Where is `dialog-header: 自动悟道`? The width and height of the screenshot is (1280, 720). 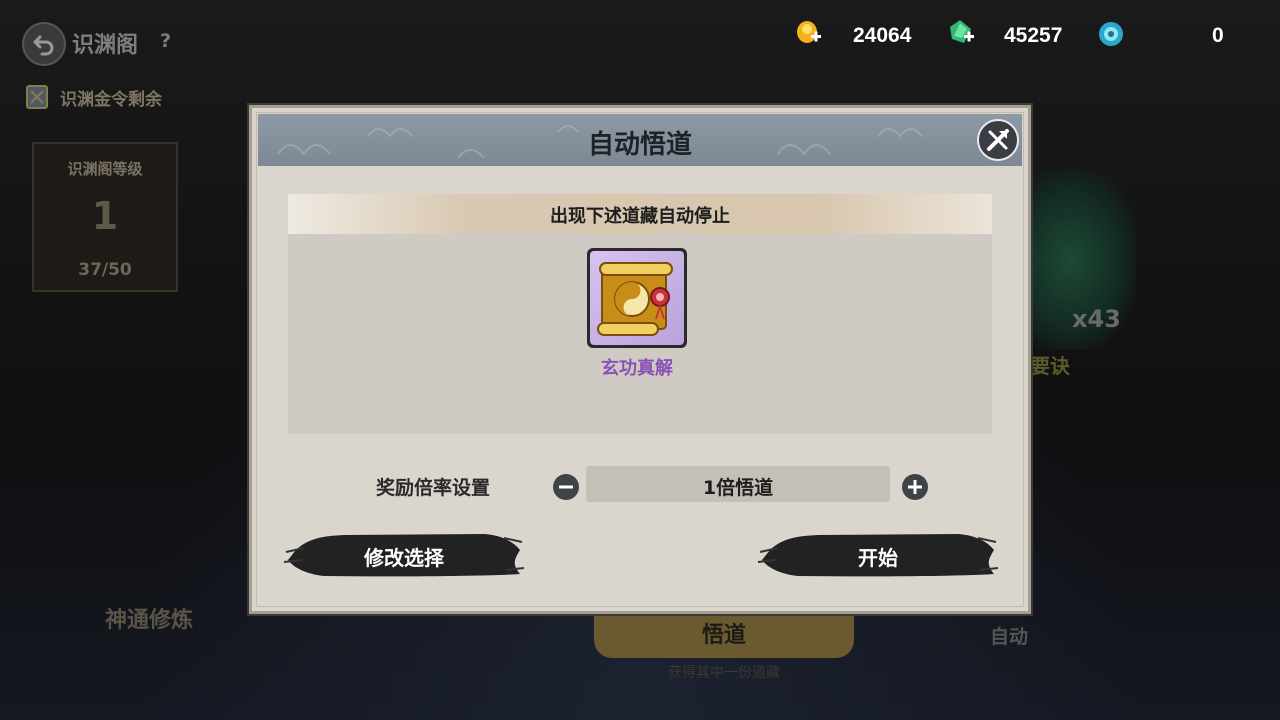
dialog-header: 自动悟道 is located at coordinates (640, 140).